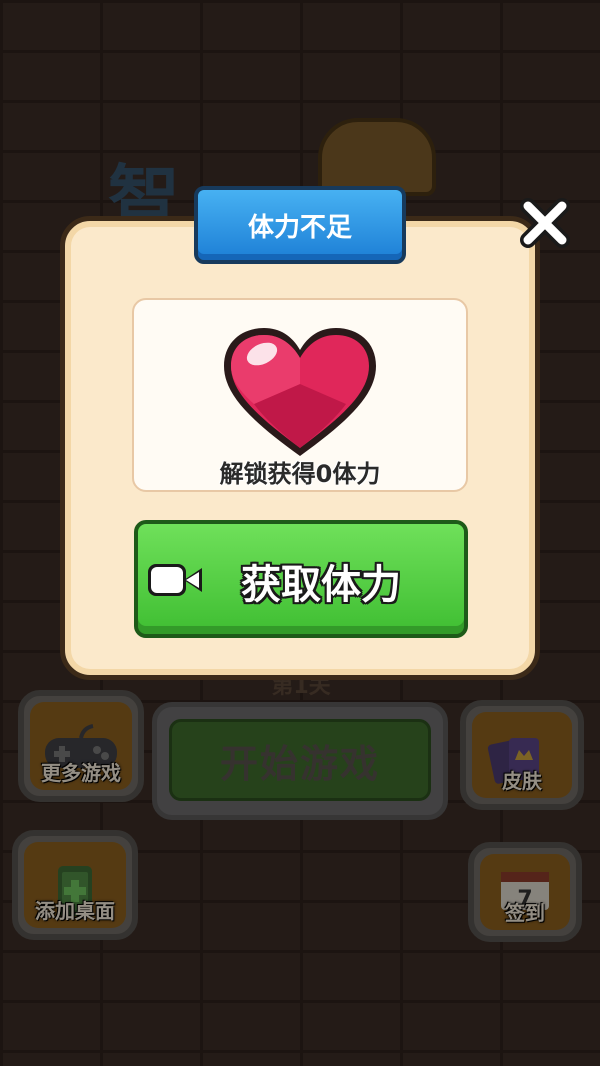  I want to click on video-icon, so click(175, 580).